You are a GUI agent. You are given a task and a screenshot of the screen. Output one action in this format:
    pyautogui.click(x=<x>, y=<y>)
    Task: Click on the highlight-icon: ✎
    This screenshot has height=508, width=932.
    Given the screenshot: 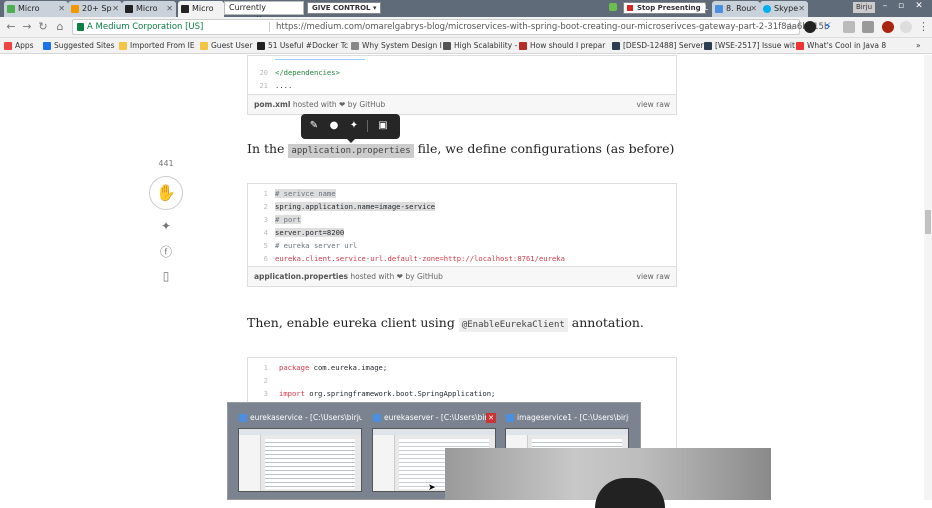 What is the action you would take?
    pyautogui.click(x=314, y=126)
    